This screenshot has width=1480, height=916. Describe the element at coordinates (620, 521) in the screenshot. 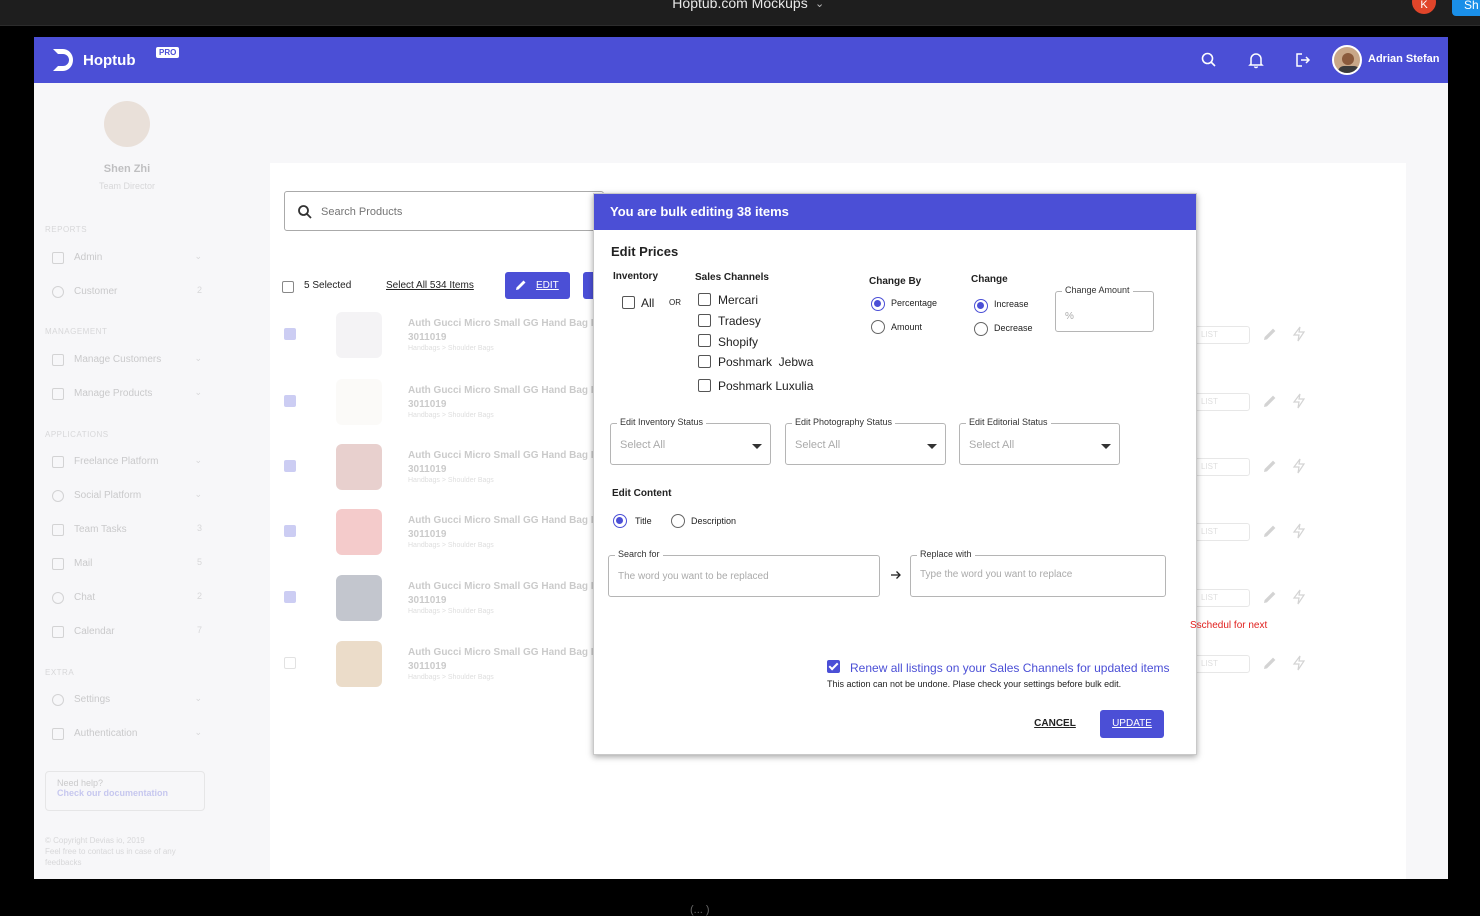

I see `title-radio` at that location.